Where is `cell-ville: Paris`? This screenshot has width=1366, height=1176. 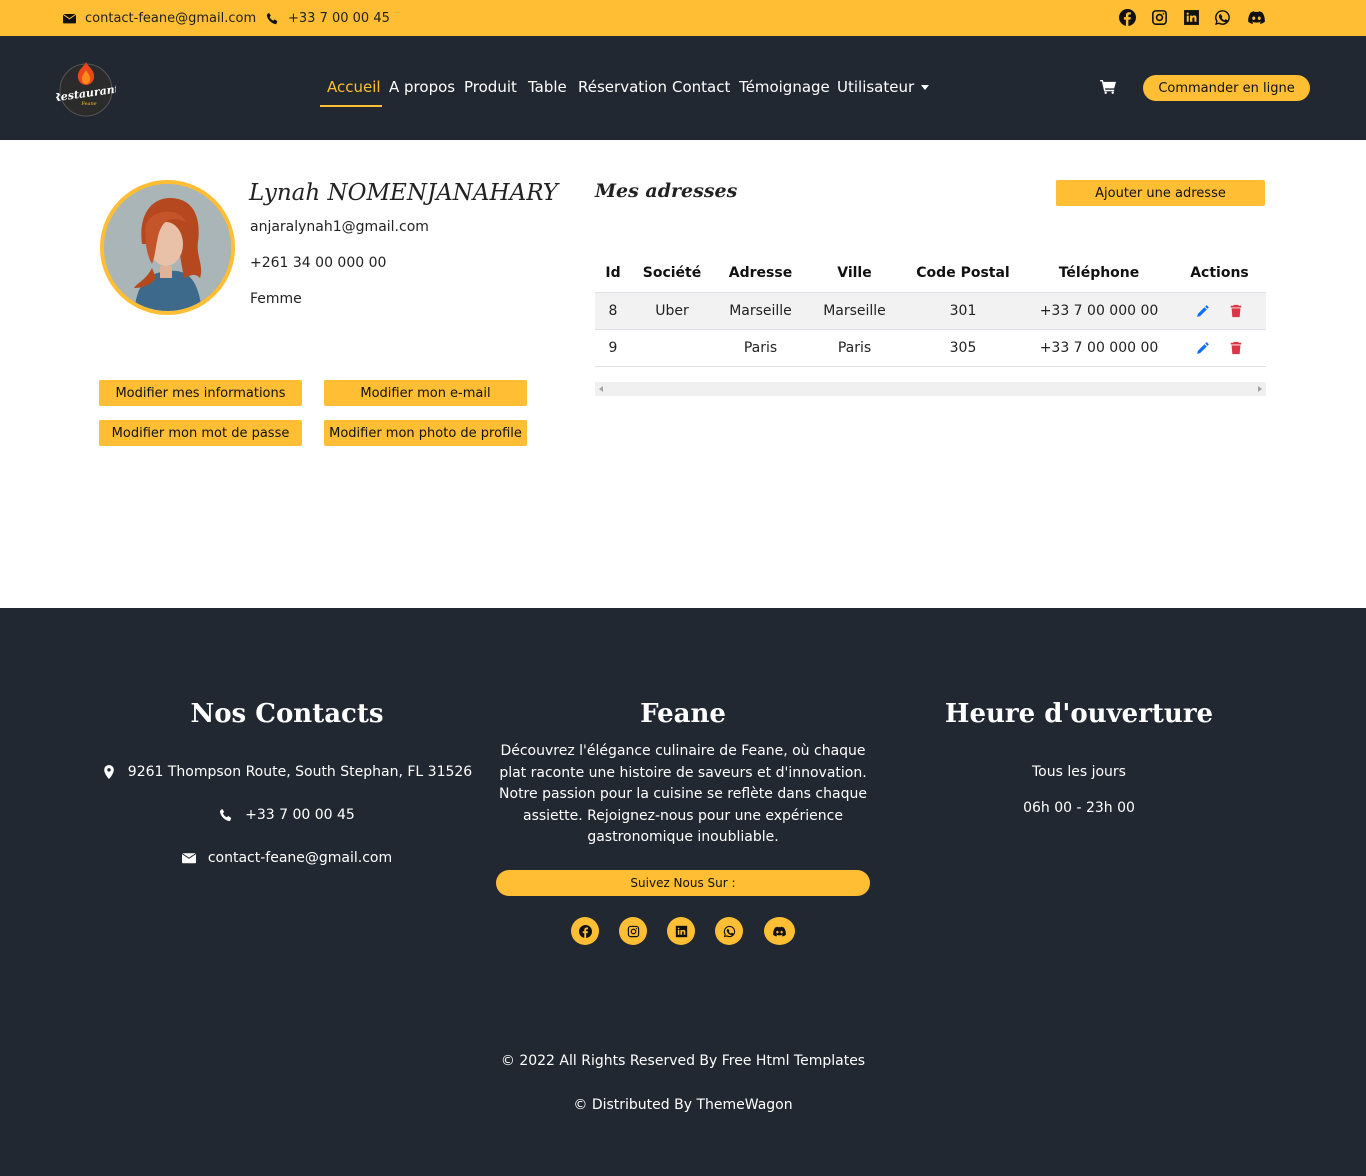
cell-ville: Paris is located at coordinates (854, 347).